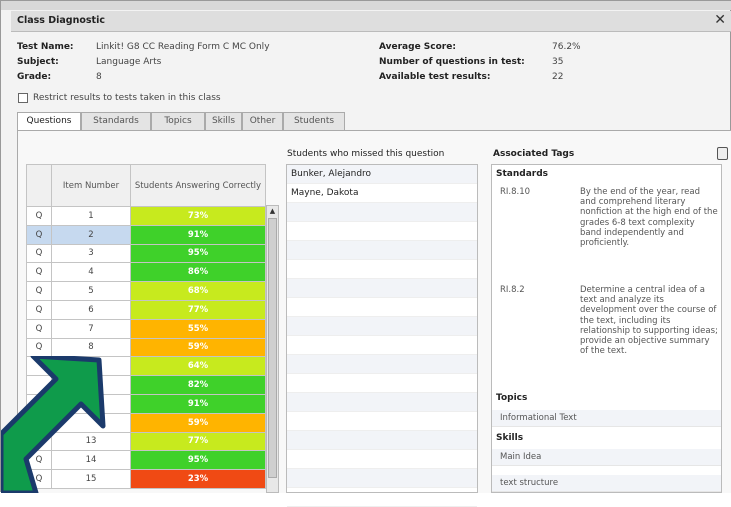 This screenshot has width=731, height=507. What do you see at coordinates (198, 185) in the screenshot?
I see `students-correct-header: Students Answering Correctly` at bounding box center [198, 185].